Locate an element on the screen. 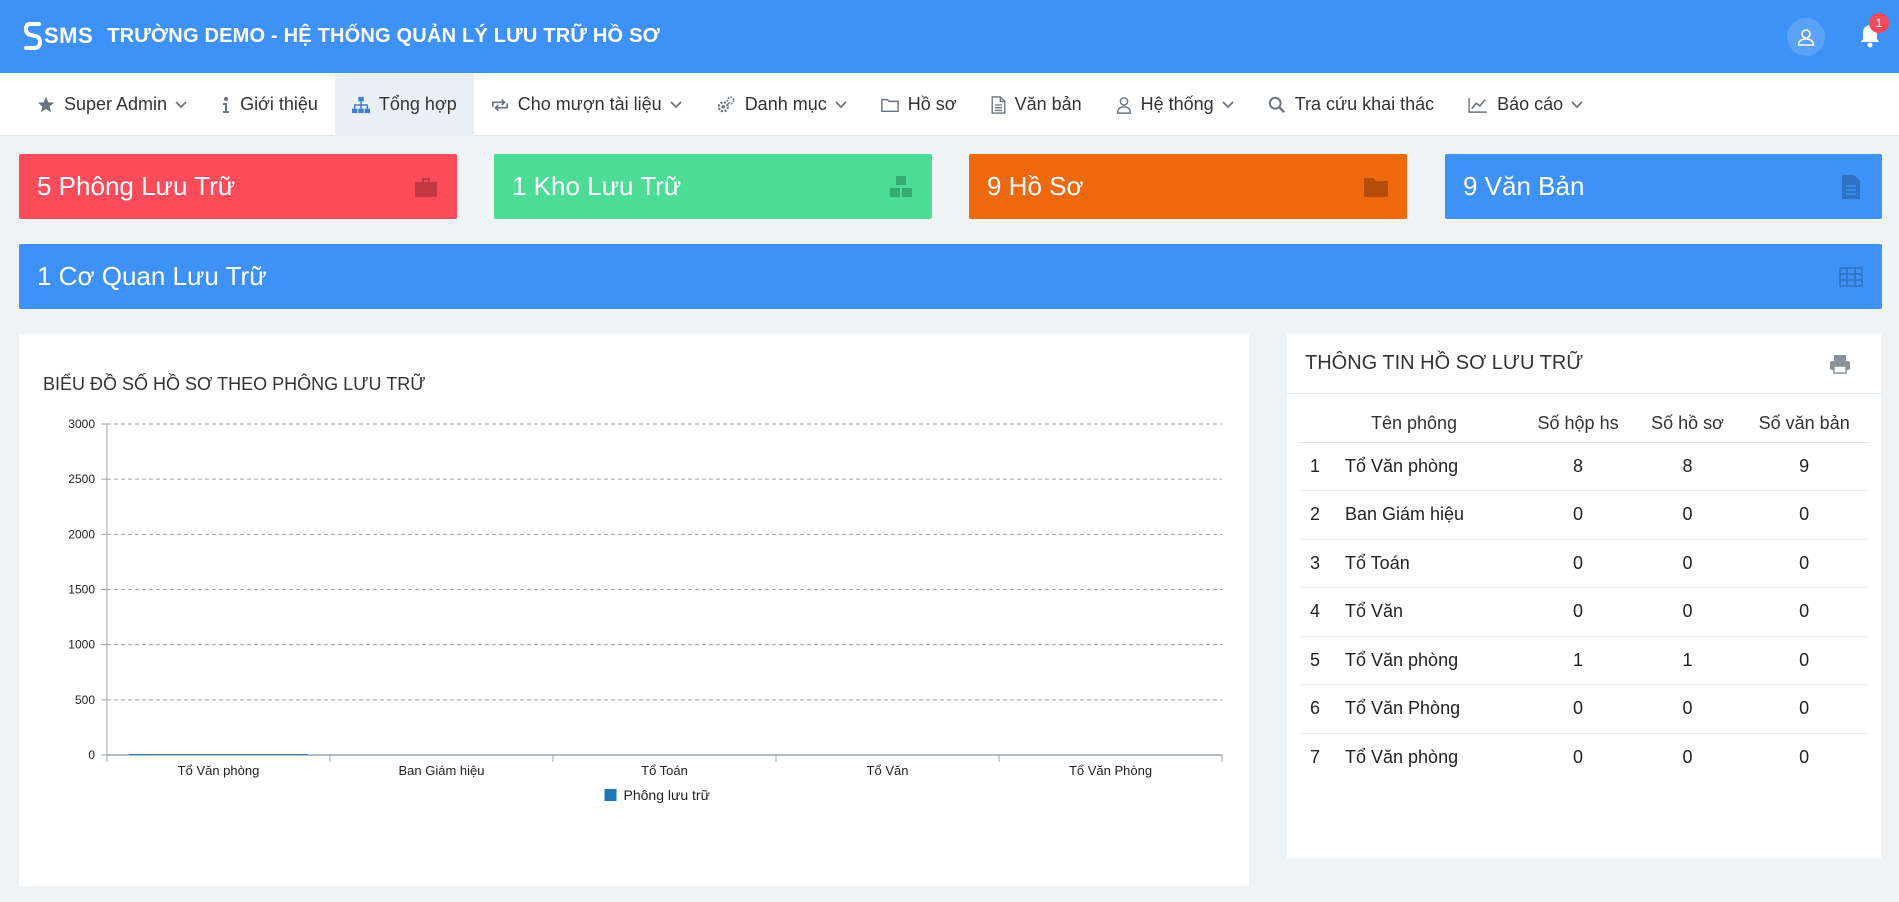 This screenshot has height=902, width=1899. table-icon is located at coordinates (1851, 277).